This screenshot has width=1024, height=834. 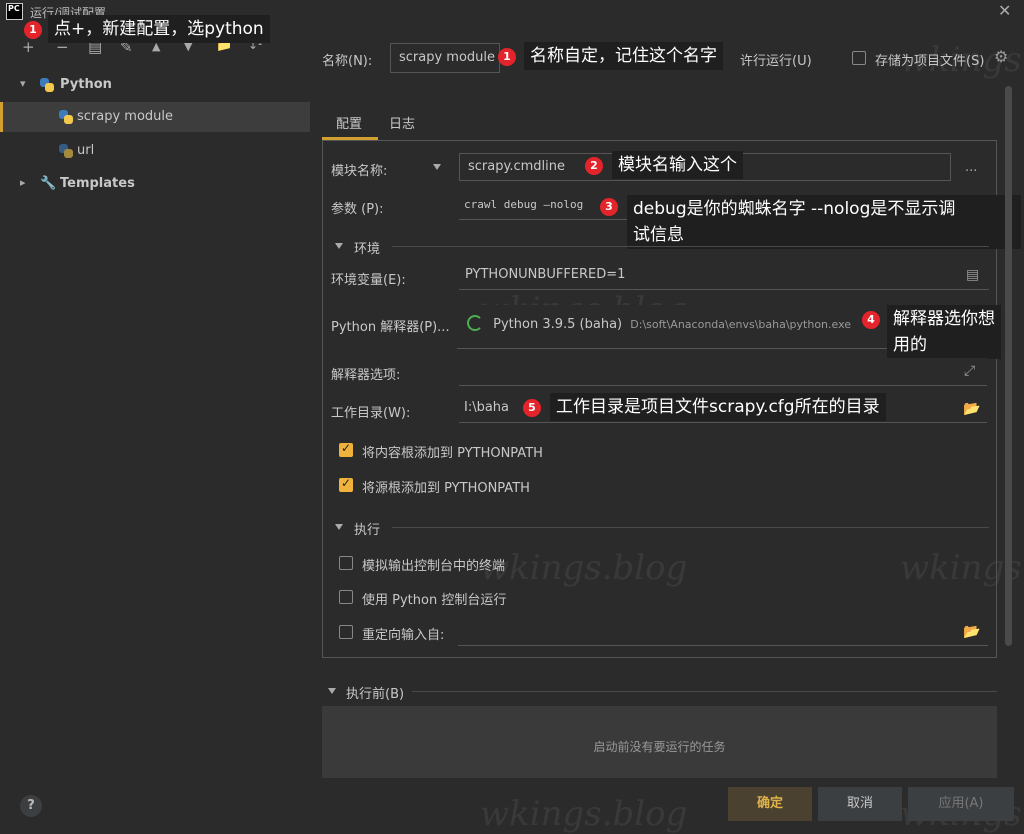 What do you see at coordinates (446, 488) in the screenshot?
I see `source-roots-label: 将源根添加到 PYTHONPATH` at bounding box center [446, 488].